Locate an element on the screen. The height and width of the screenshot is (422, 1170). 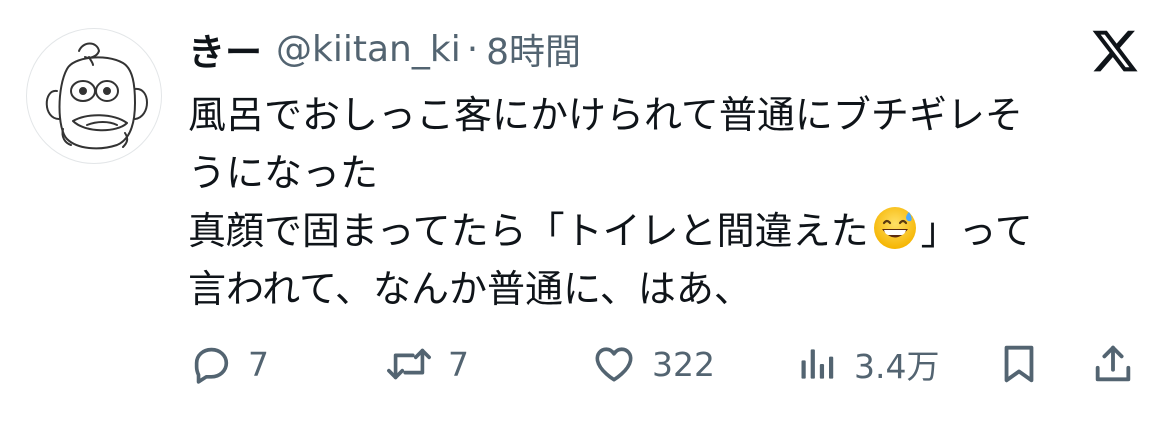
reply-button: 7 is located at coordinates (228, 364).